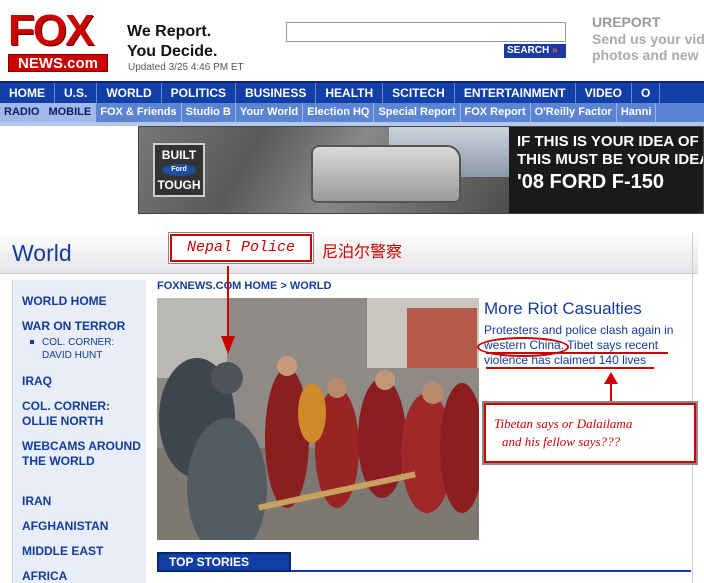 The width and height of the screenshot is (704, 583). Describe the element at coordinates (42, 253) in the screenshot. I see `section-title: World` at that location.